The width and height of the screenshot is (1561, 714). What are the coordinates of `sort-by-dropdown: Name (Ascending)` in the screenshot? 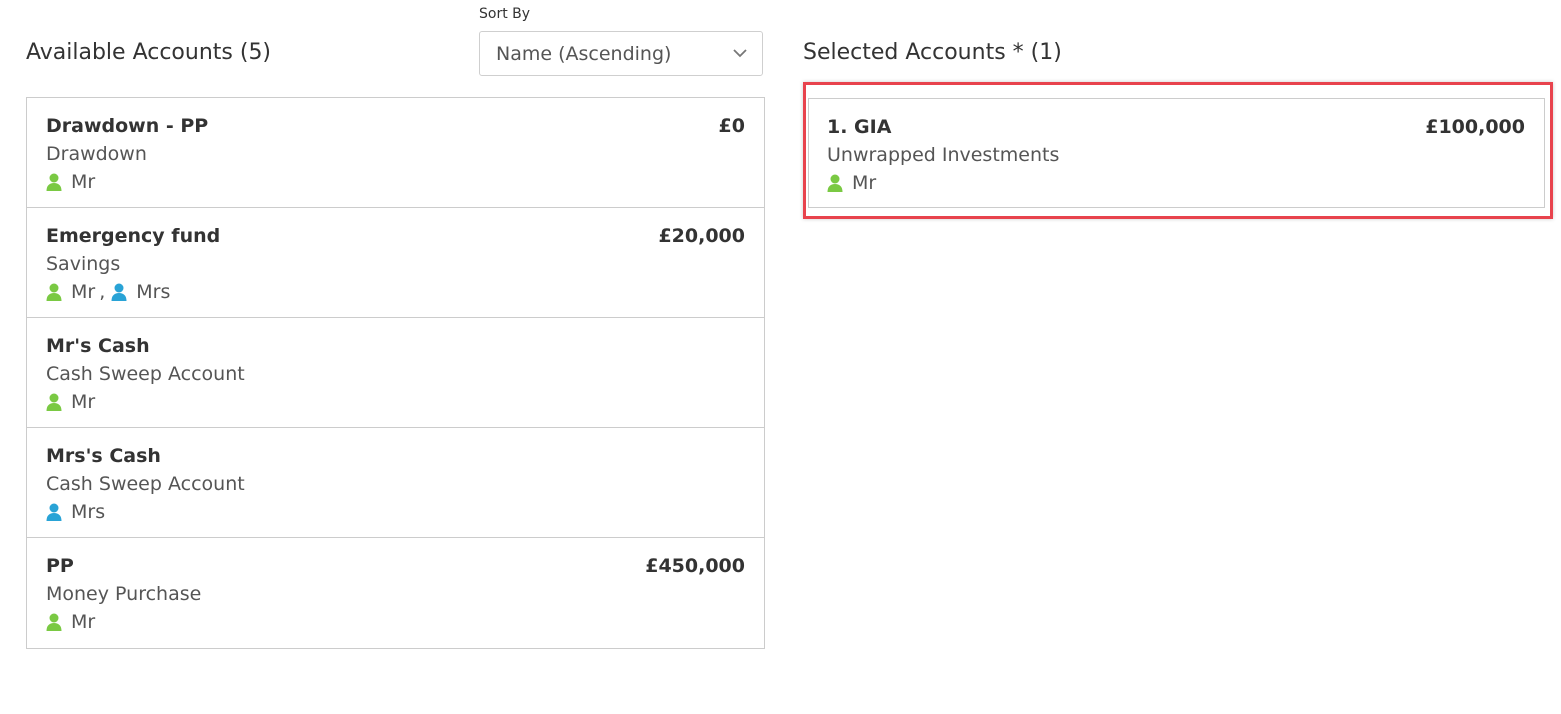 It's located at (621, 53).